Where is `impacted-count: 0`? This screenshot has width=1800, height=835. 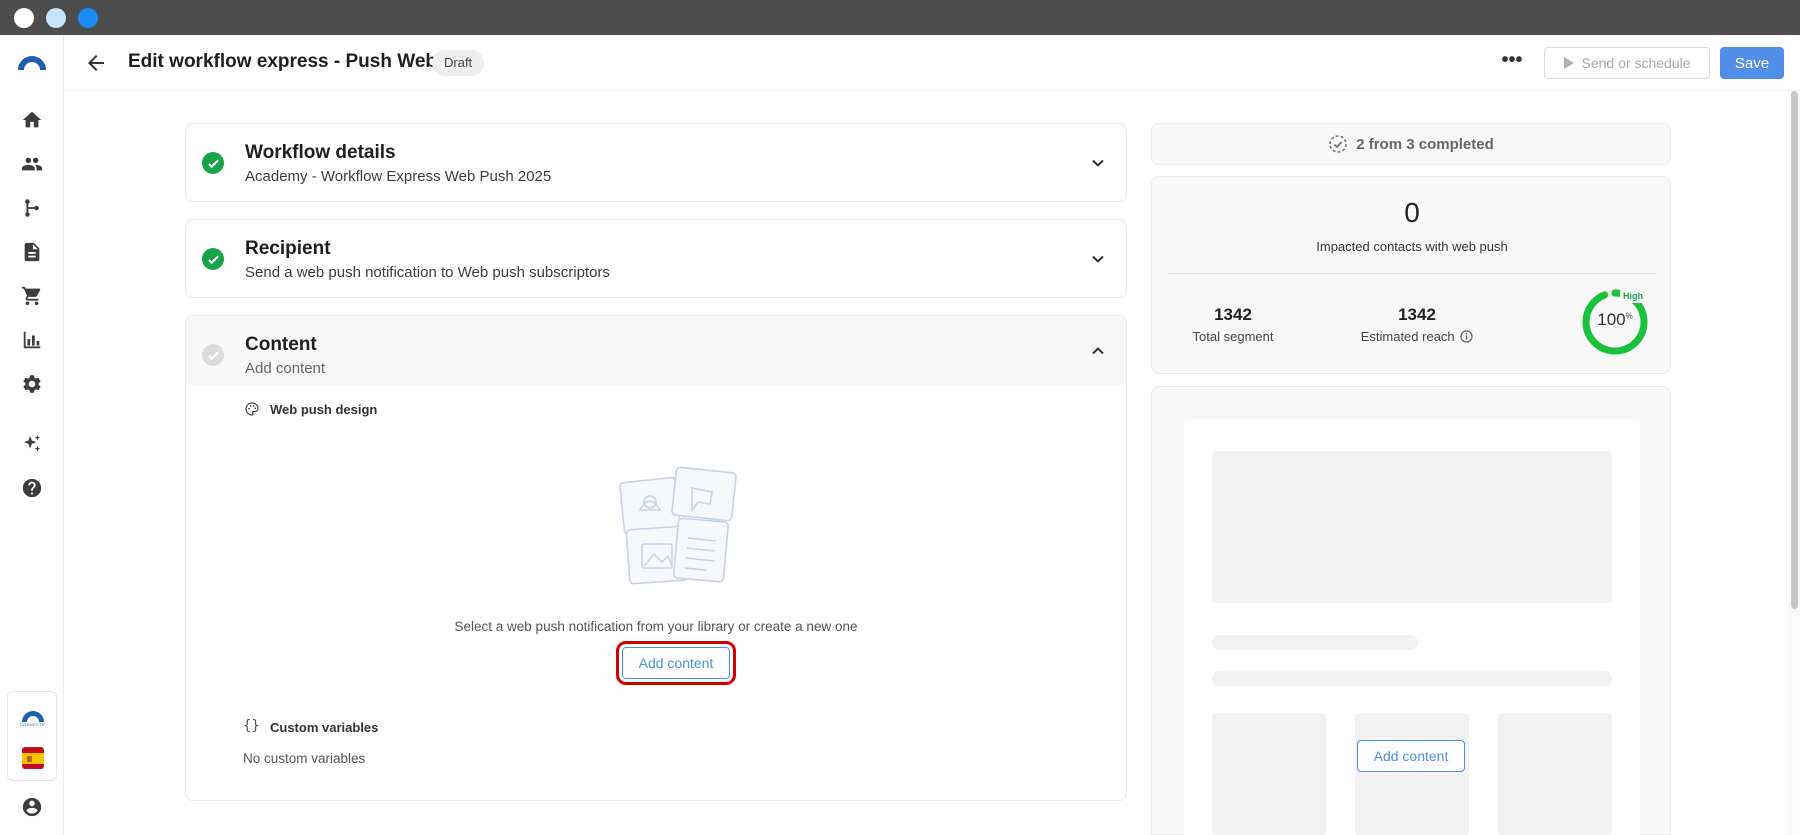
impacted-count: 0 is located at coordinates (1412, 212).